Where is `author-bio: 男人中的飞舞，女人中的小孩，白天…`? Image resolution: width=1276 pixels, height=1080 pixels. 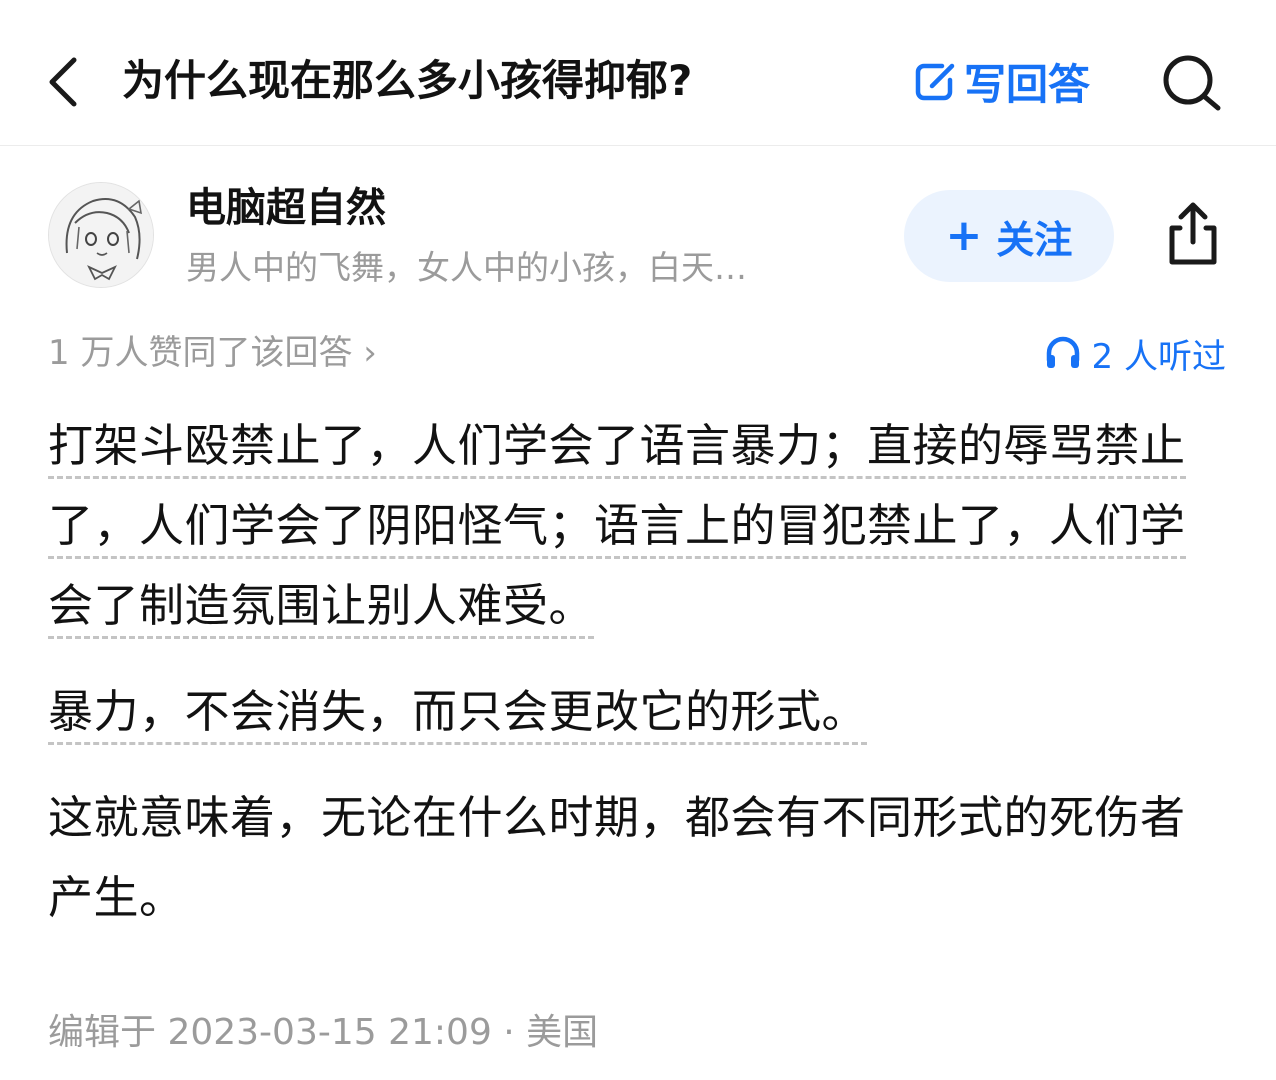
author-bio: 男人中的飞舞，女人中的小孩，白天… is located at coordinates (466, 267).